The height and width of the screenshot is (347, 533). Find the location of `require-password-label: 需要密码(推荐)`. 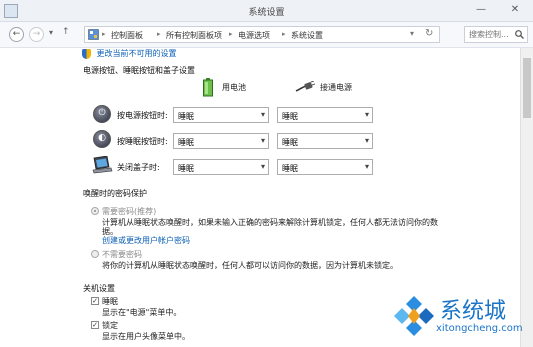

require-password-label: 需要密码(推荐) is located at coordinates (129, 211).